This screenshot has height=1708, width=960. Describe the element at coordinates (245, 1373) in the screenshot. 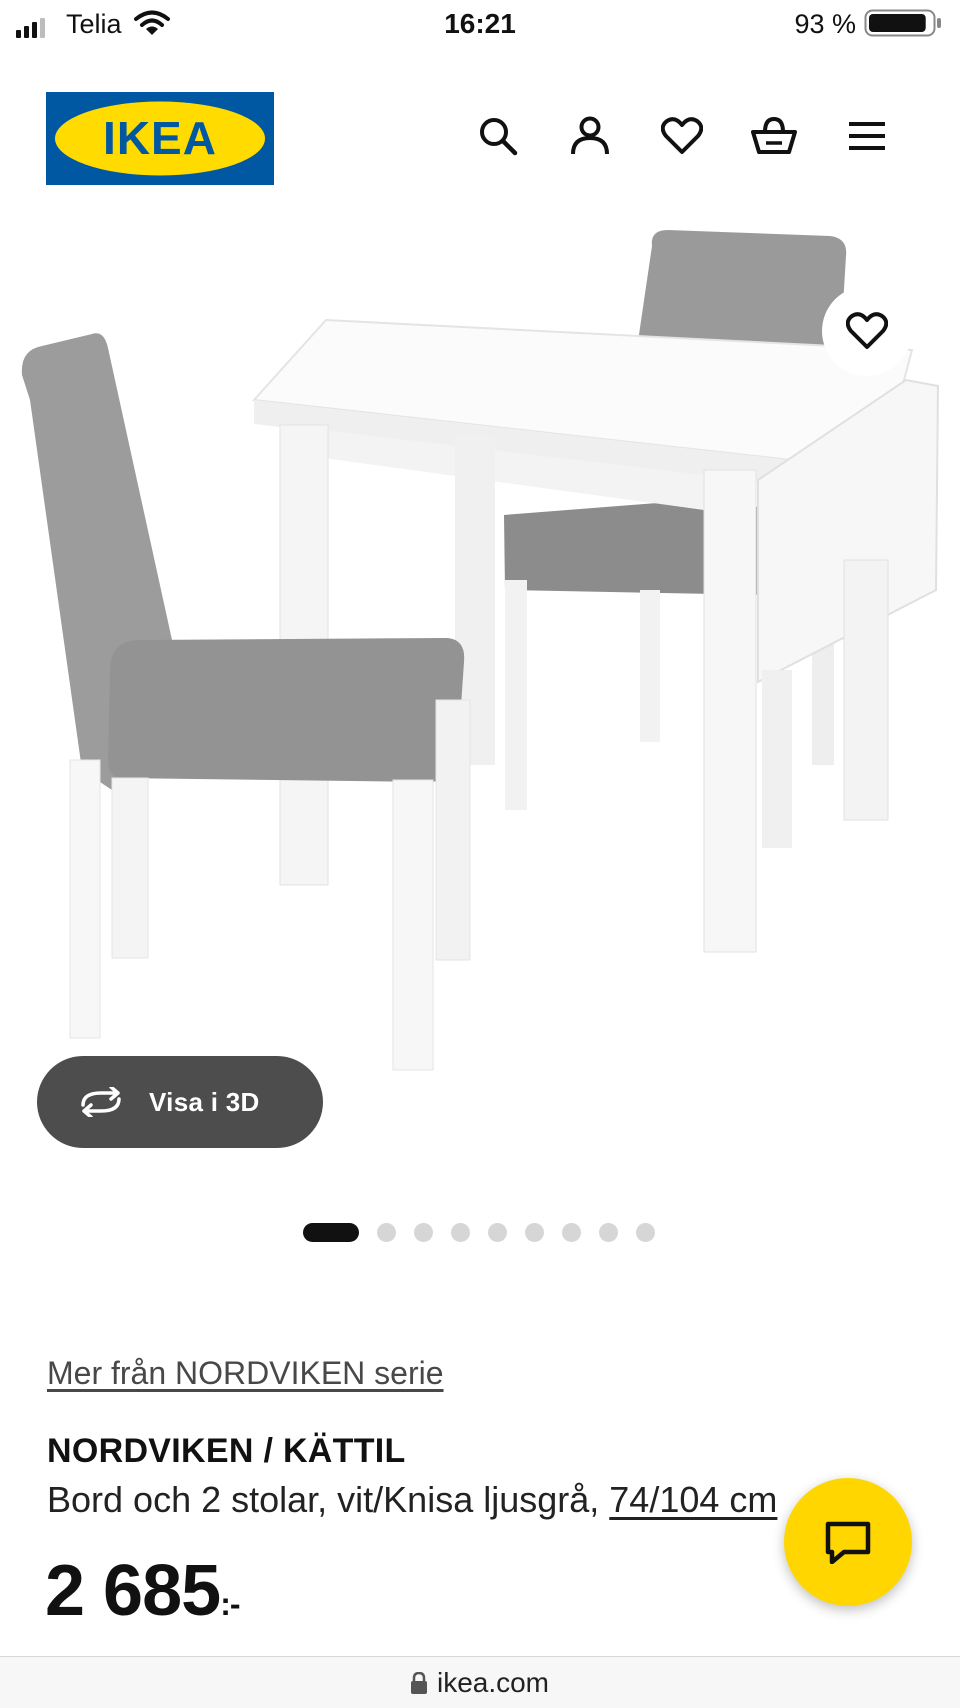

I see `series-link: Mer från NORDVIKEN serie` at that location.